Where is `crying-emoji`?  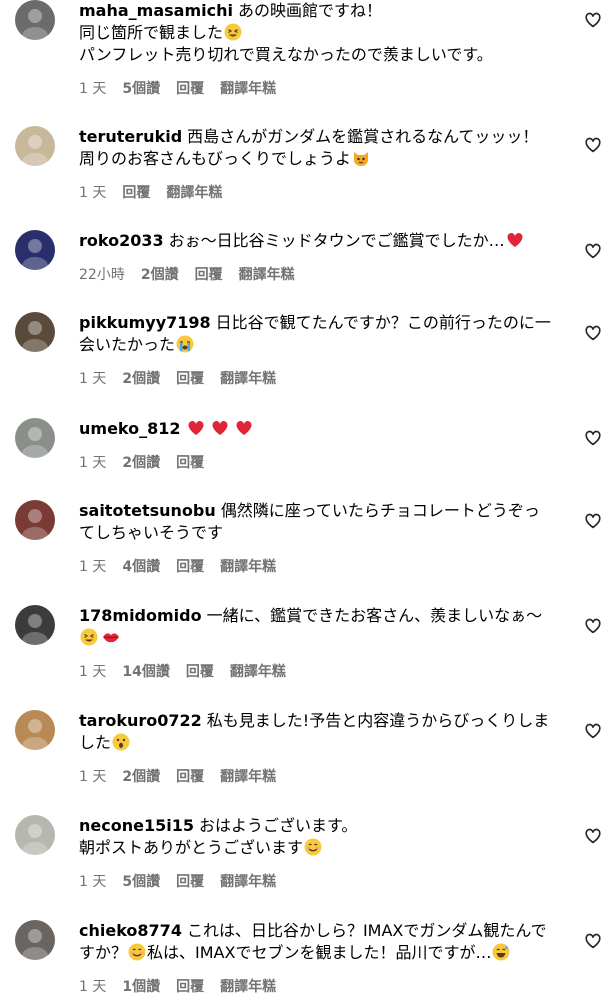
crying-emoji is located at coordinates (185, 344).